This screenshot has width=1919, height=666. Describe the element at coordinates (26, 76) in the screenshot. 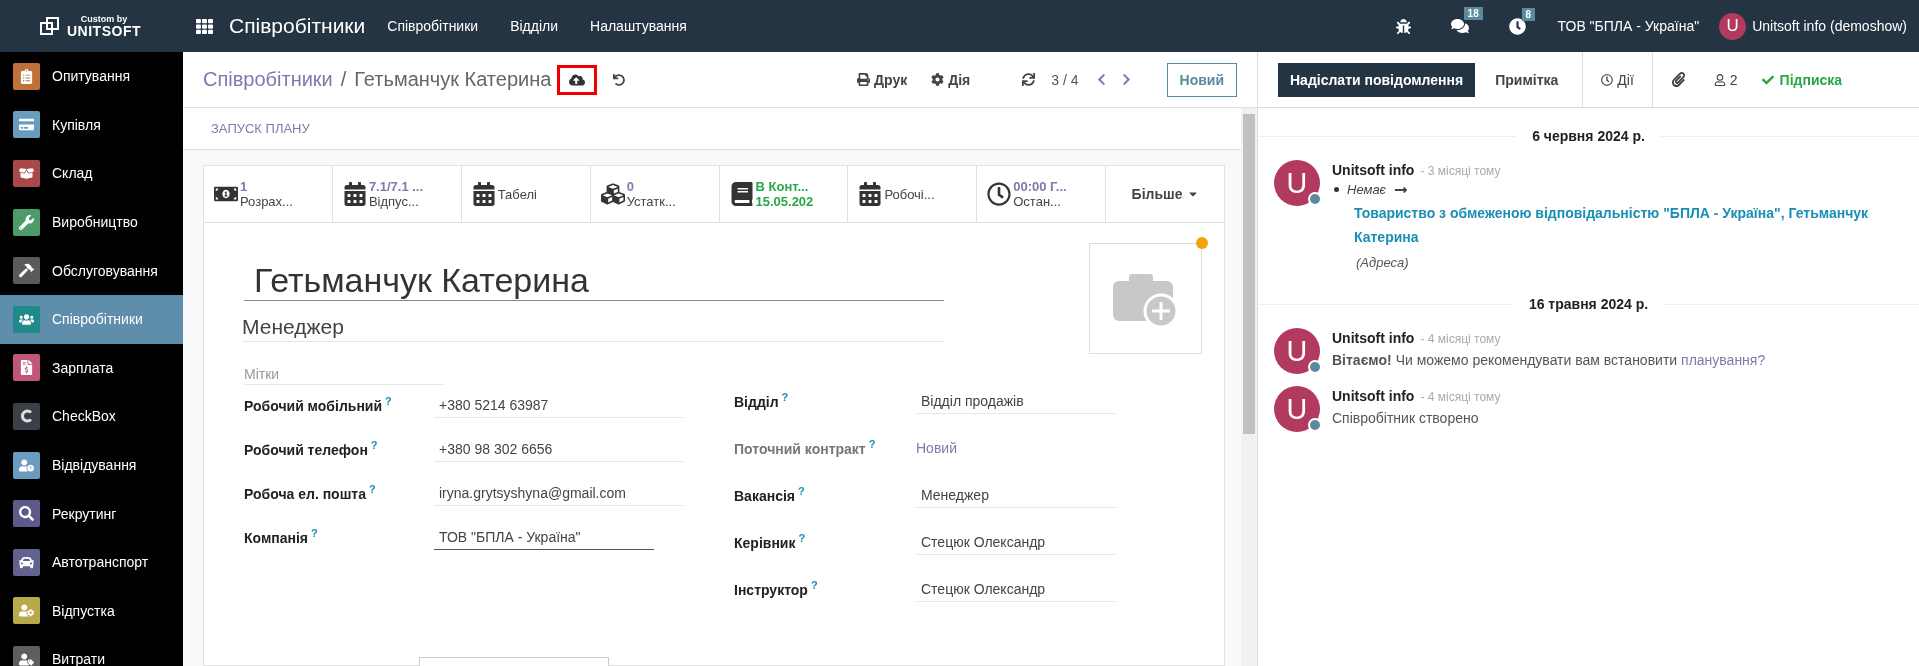

I see `clipboard-icon` at that location.